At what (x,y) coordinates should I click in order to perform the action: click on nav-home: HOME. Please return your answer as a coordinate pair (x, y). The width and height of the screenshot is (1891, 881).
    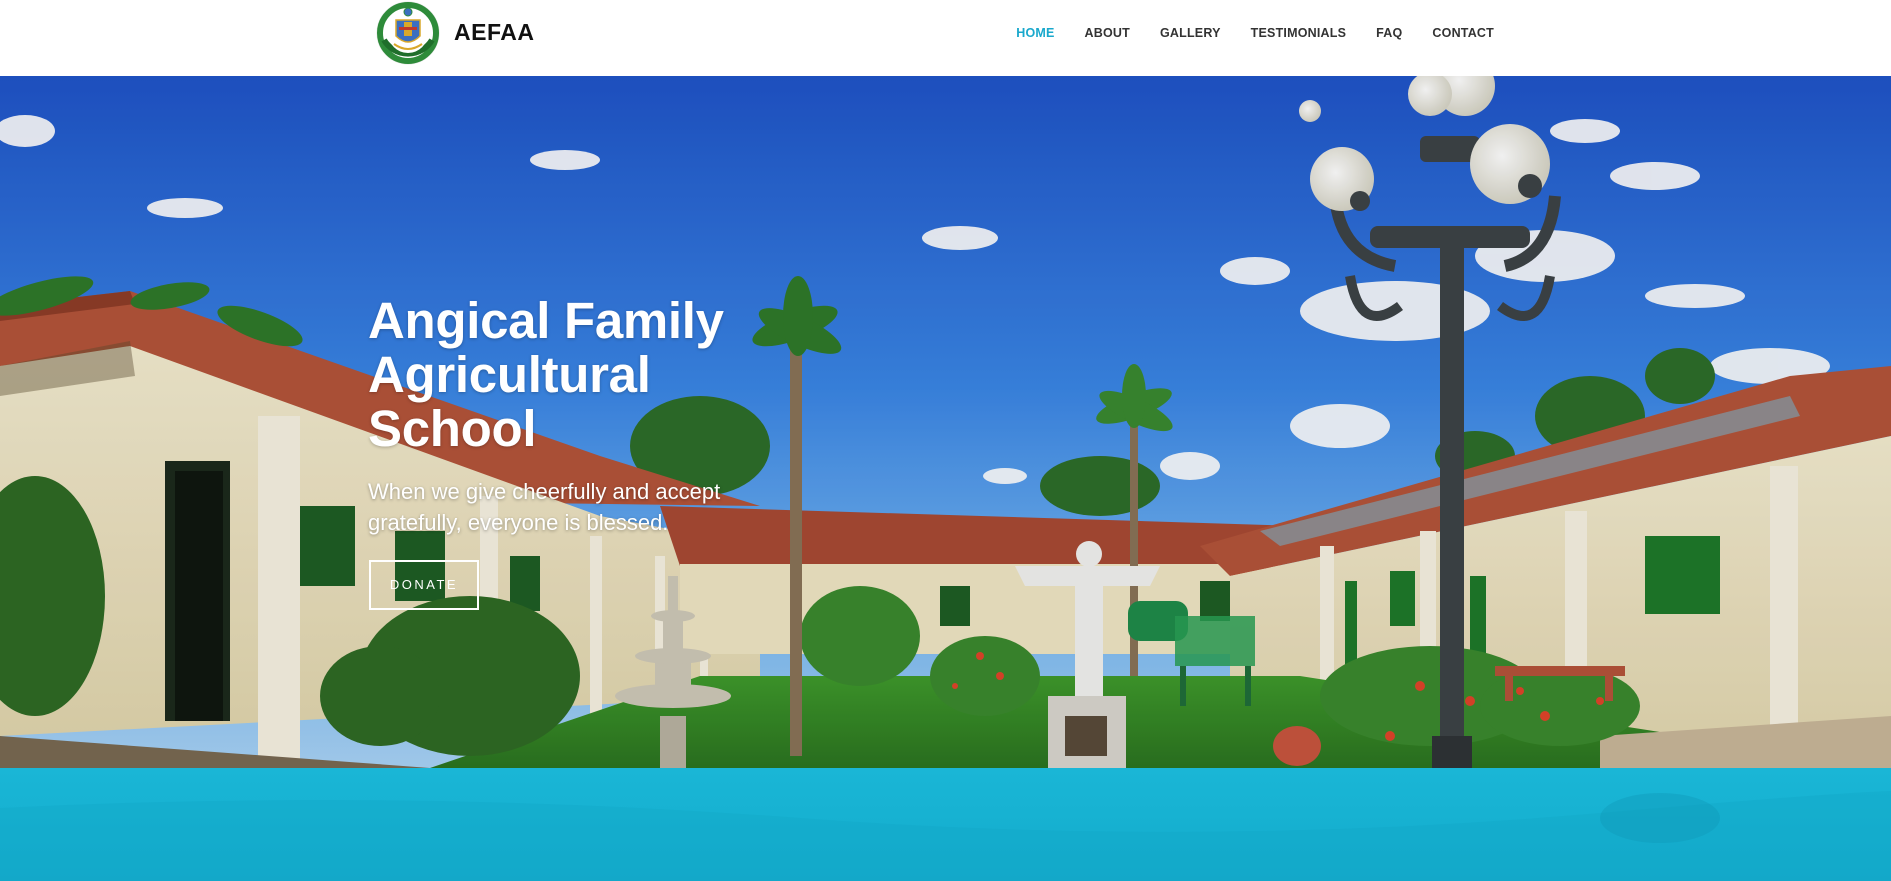
    Looking at the image, I should click on (1020, 33).